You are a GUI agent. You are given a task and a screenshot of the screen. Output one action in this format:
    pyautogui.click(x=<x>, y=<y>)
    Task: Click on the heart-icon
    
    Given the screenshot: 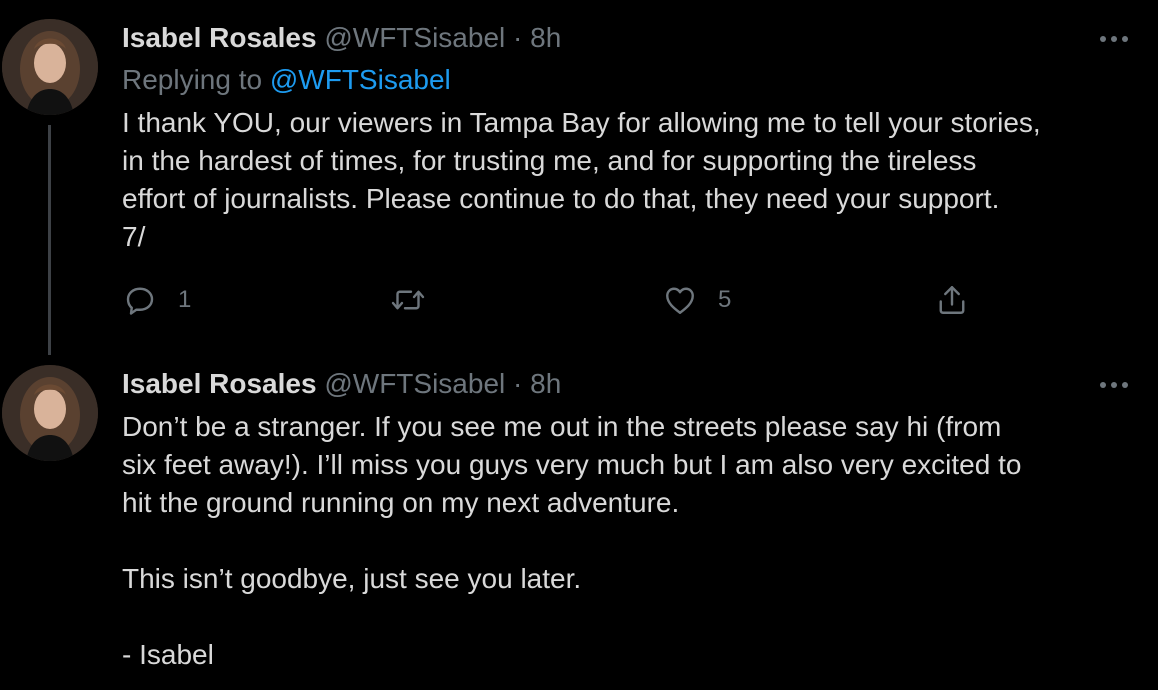 What is the action you would take?
    pyautogui.click(x=680, y=300)
    